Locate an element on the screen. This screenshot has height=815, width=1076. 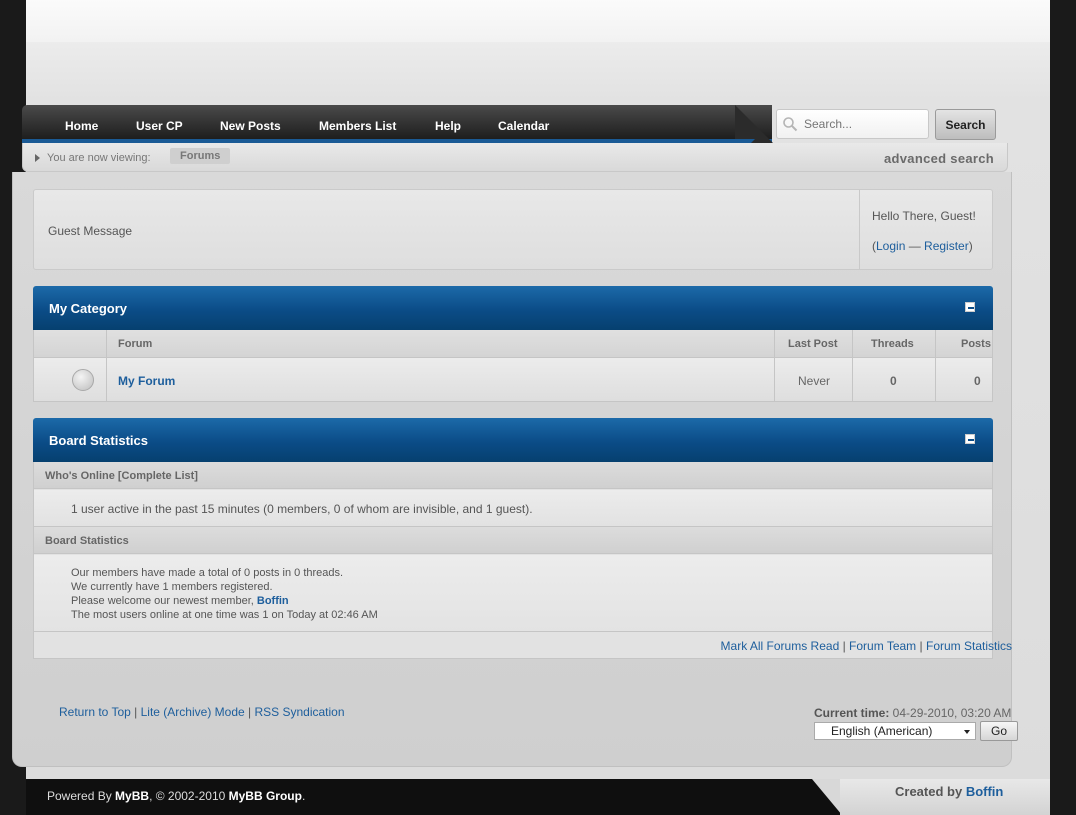
powered-prefix: Powered By is located at coordinates (81, 796).